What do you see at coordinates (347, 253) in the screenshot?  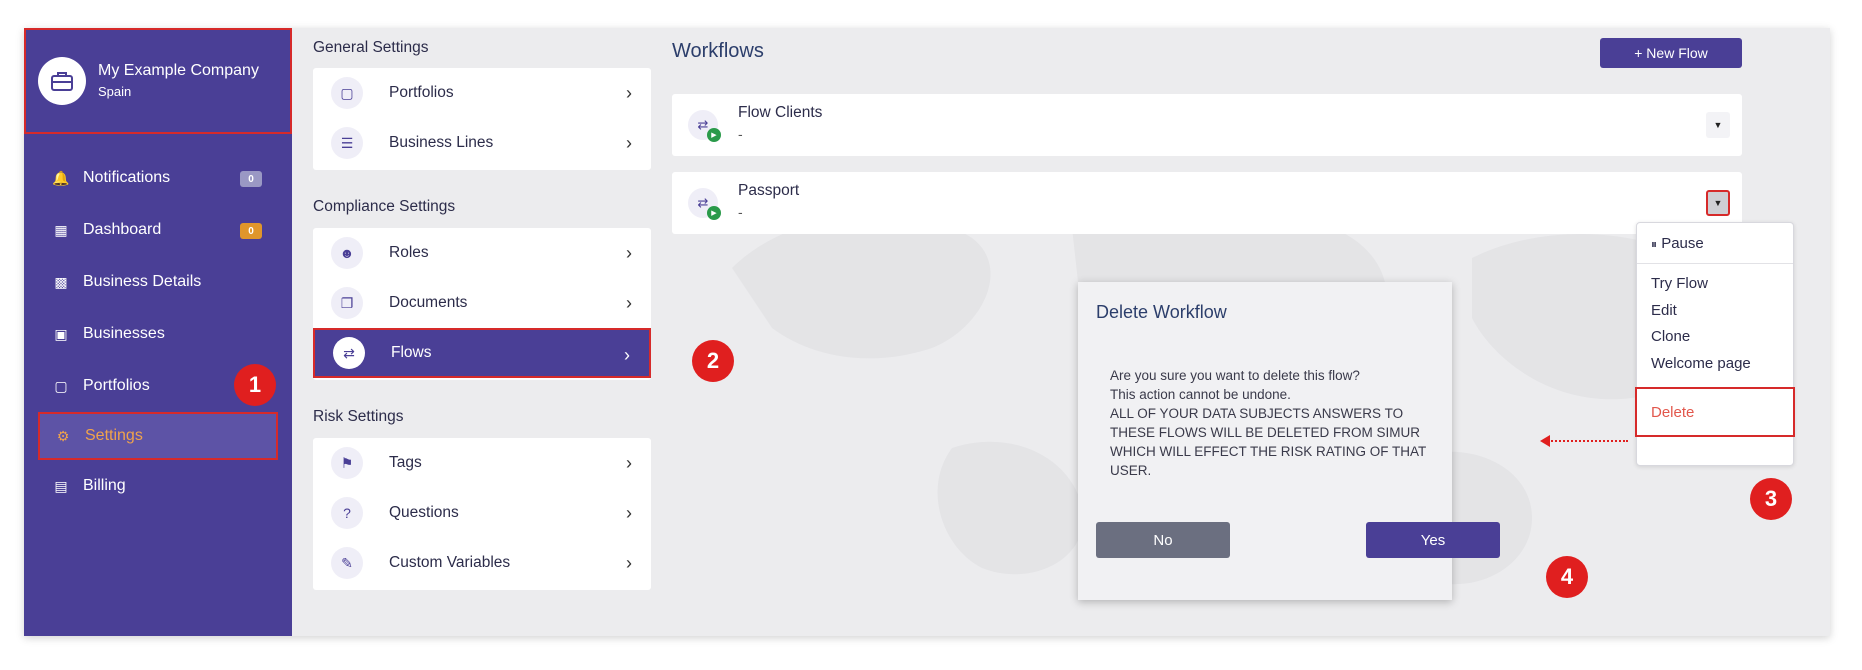 I see `user-tie-icon: ☻` at bounding box center [347, 253].